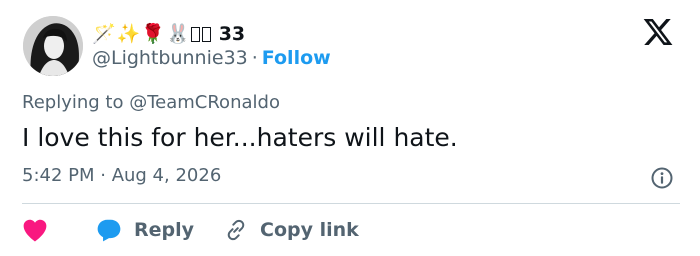  Describe the element at coordinates (351, 203) in the screenshot. I see `divider` at that location.